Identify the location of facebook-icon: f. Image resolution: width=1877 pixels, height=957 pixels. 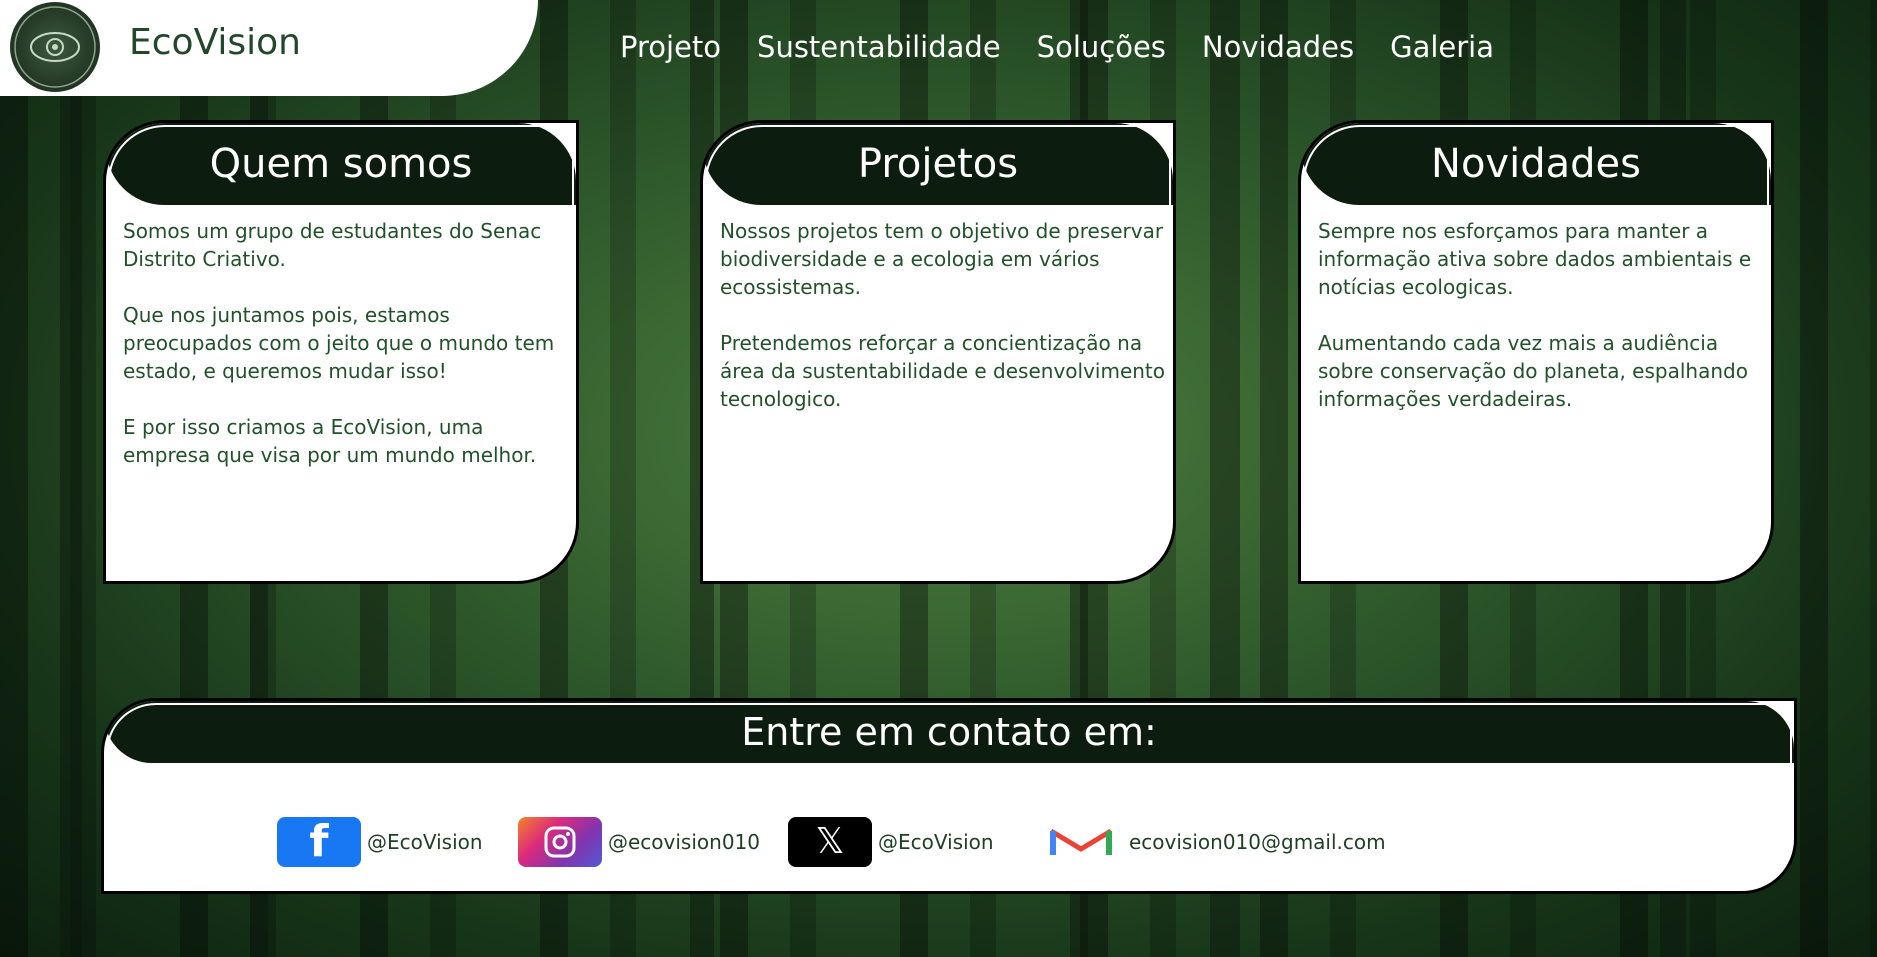
(319, 842).